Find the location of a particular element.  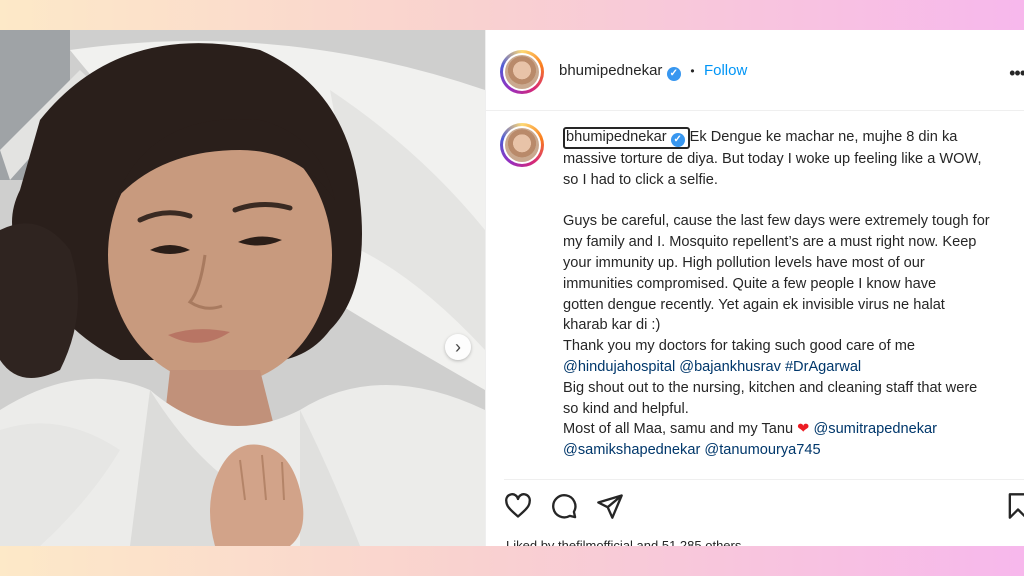

bookmark-icon is located at coordinates (1014, 506).